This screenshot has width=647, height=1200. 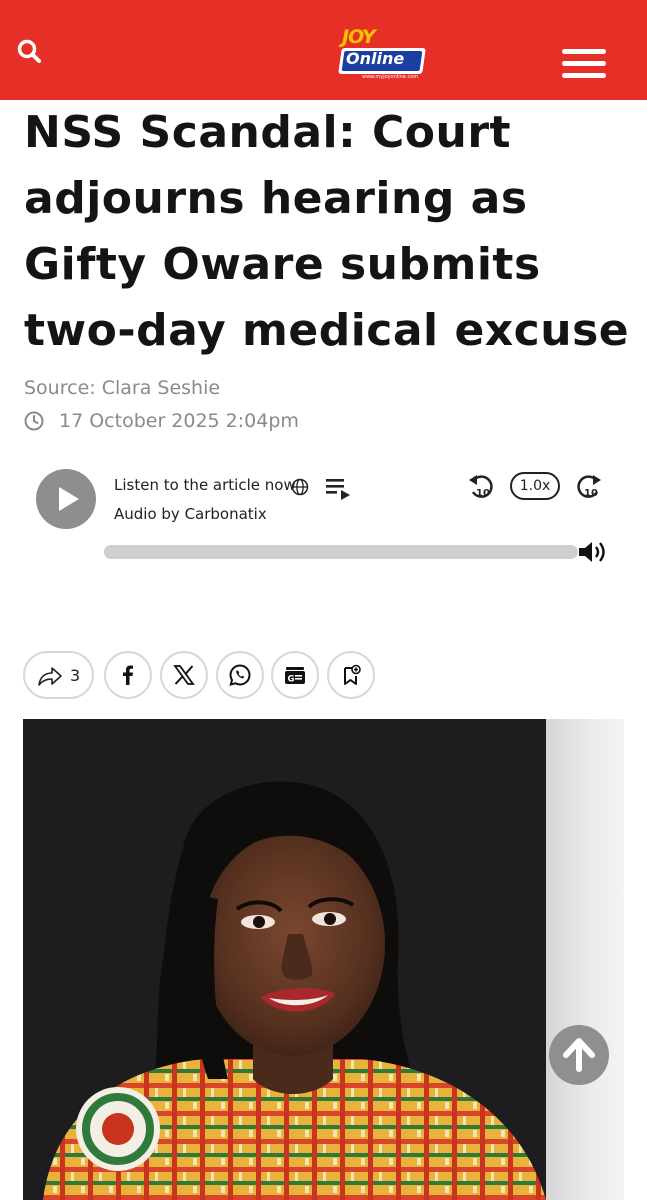 I want to click on clock-icon, so click(x=34, y=421).